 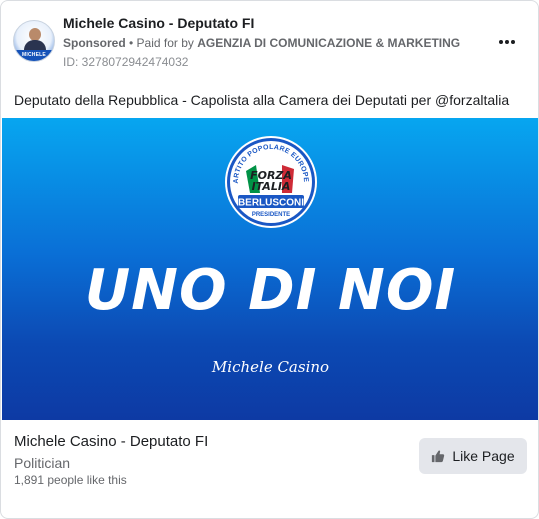 What do you see at coordinates (111, 441) in the screenshot?
I see `footer-page-name: Michele Casino - Deputato FI` at bounding box center [111, 441].